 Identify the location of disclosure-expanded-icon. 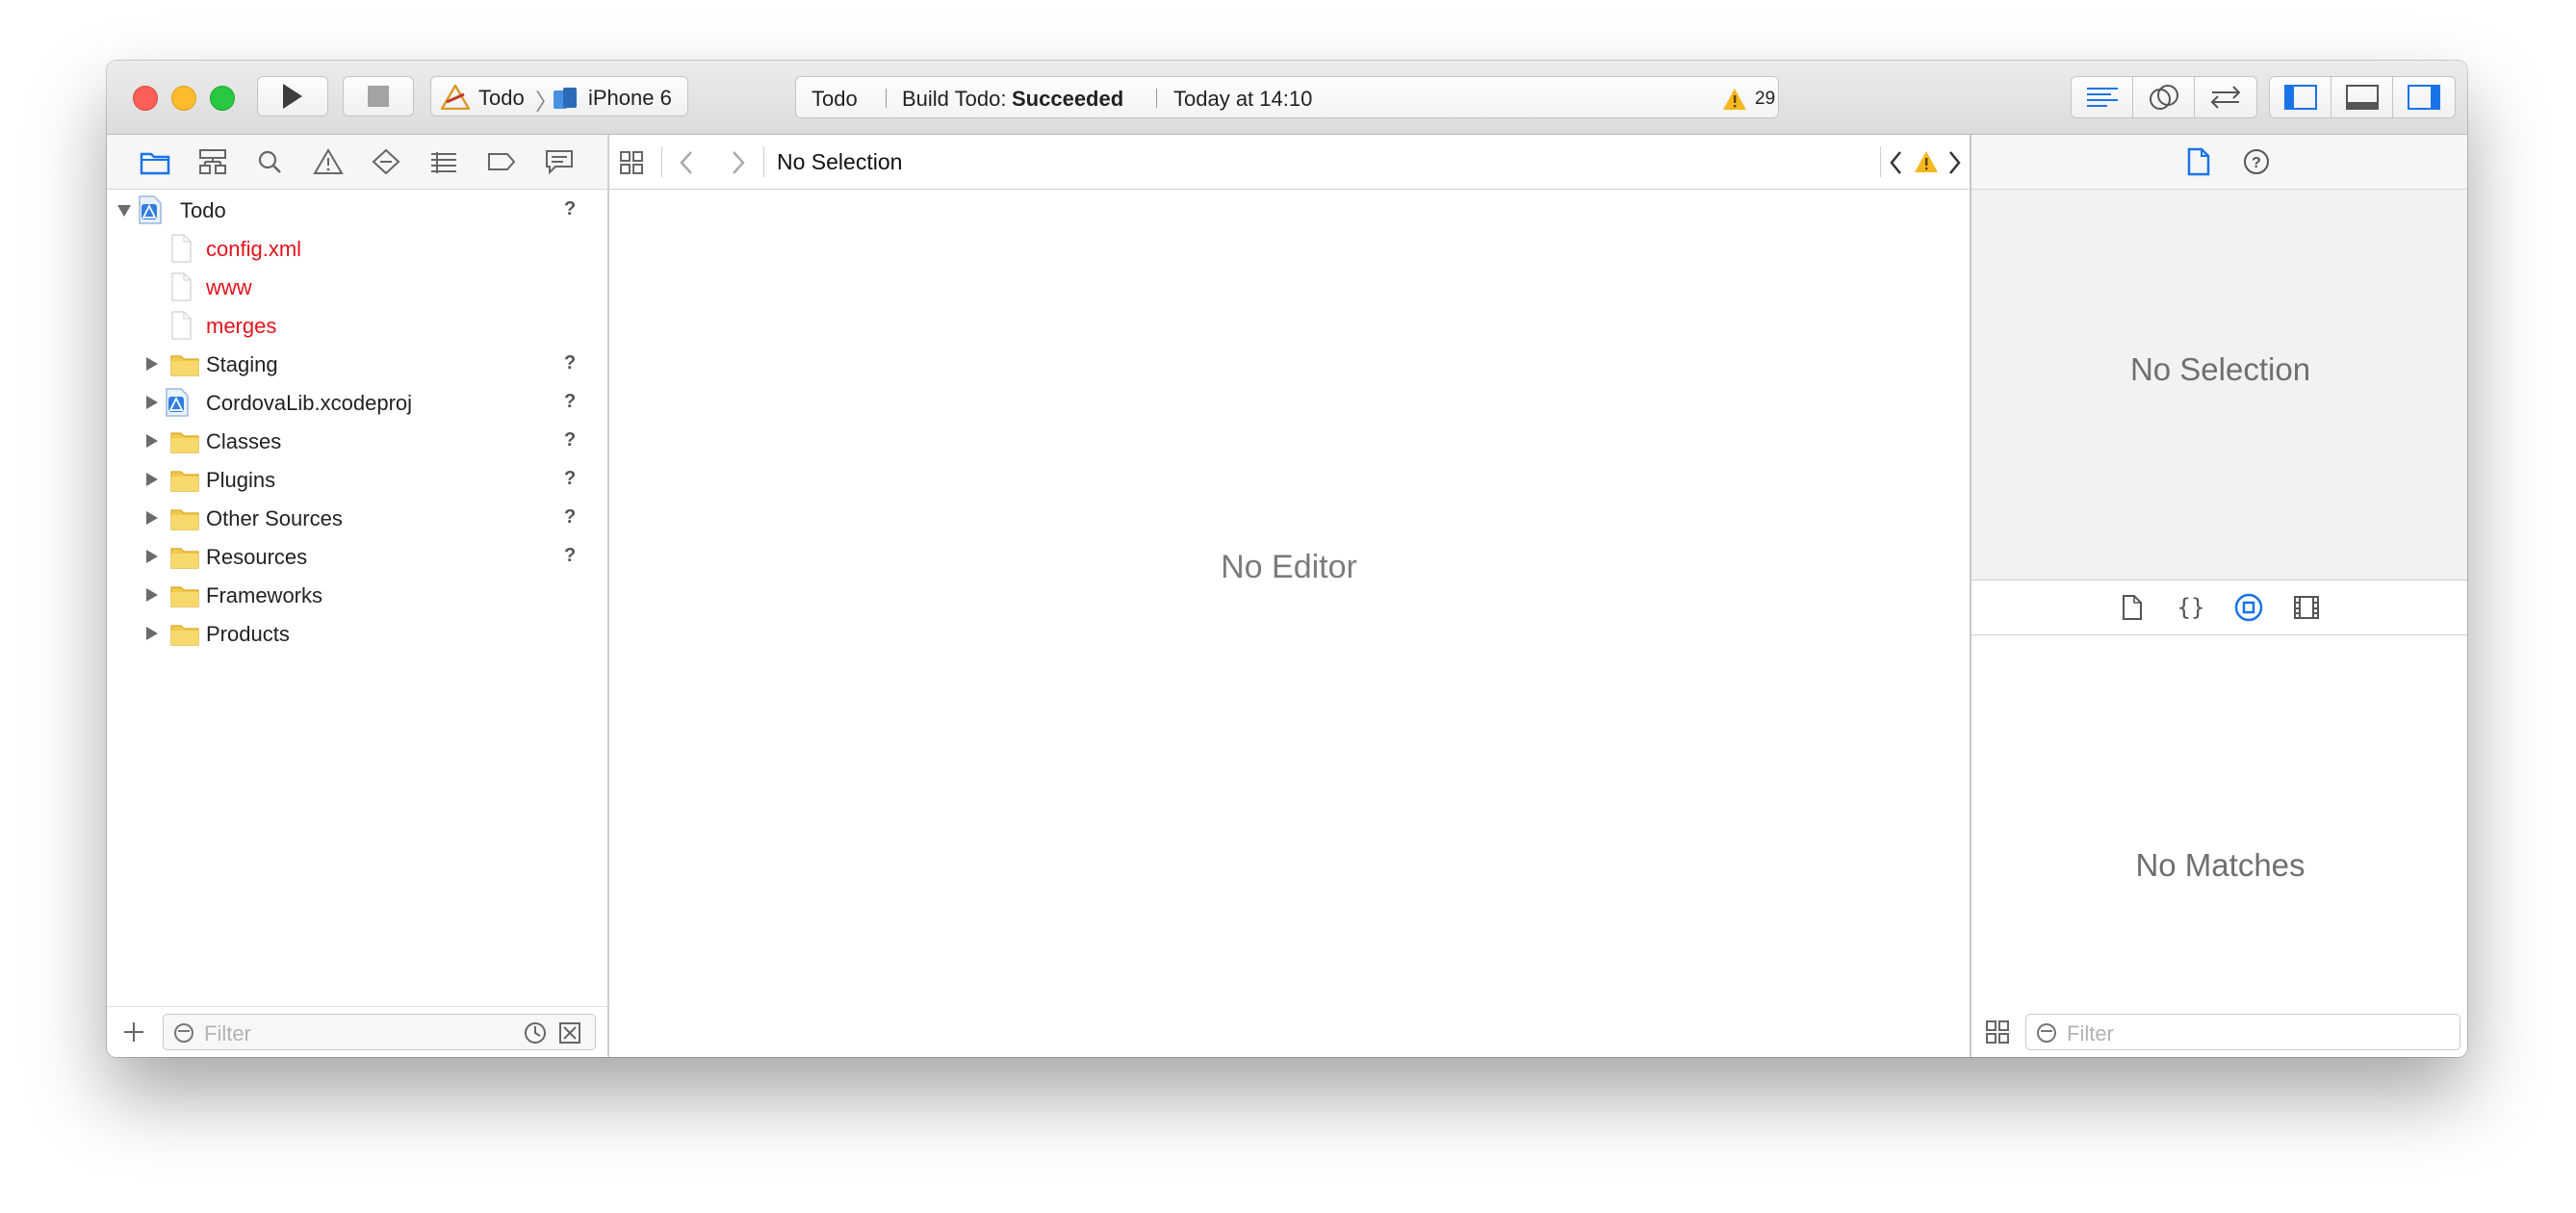
(124, 211).